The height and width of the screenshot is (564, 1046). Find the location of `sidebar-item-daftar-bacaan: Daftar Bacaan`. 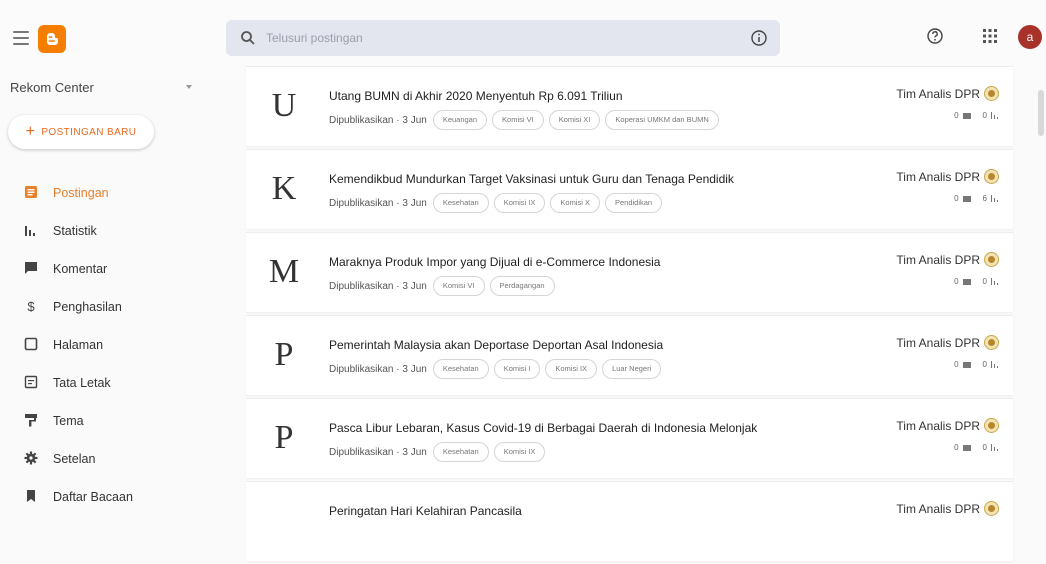

sidebar-item-daftar-bacaan: Daftar Bacaan is located at coordinates (105, 497).